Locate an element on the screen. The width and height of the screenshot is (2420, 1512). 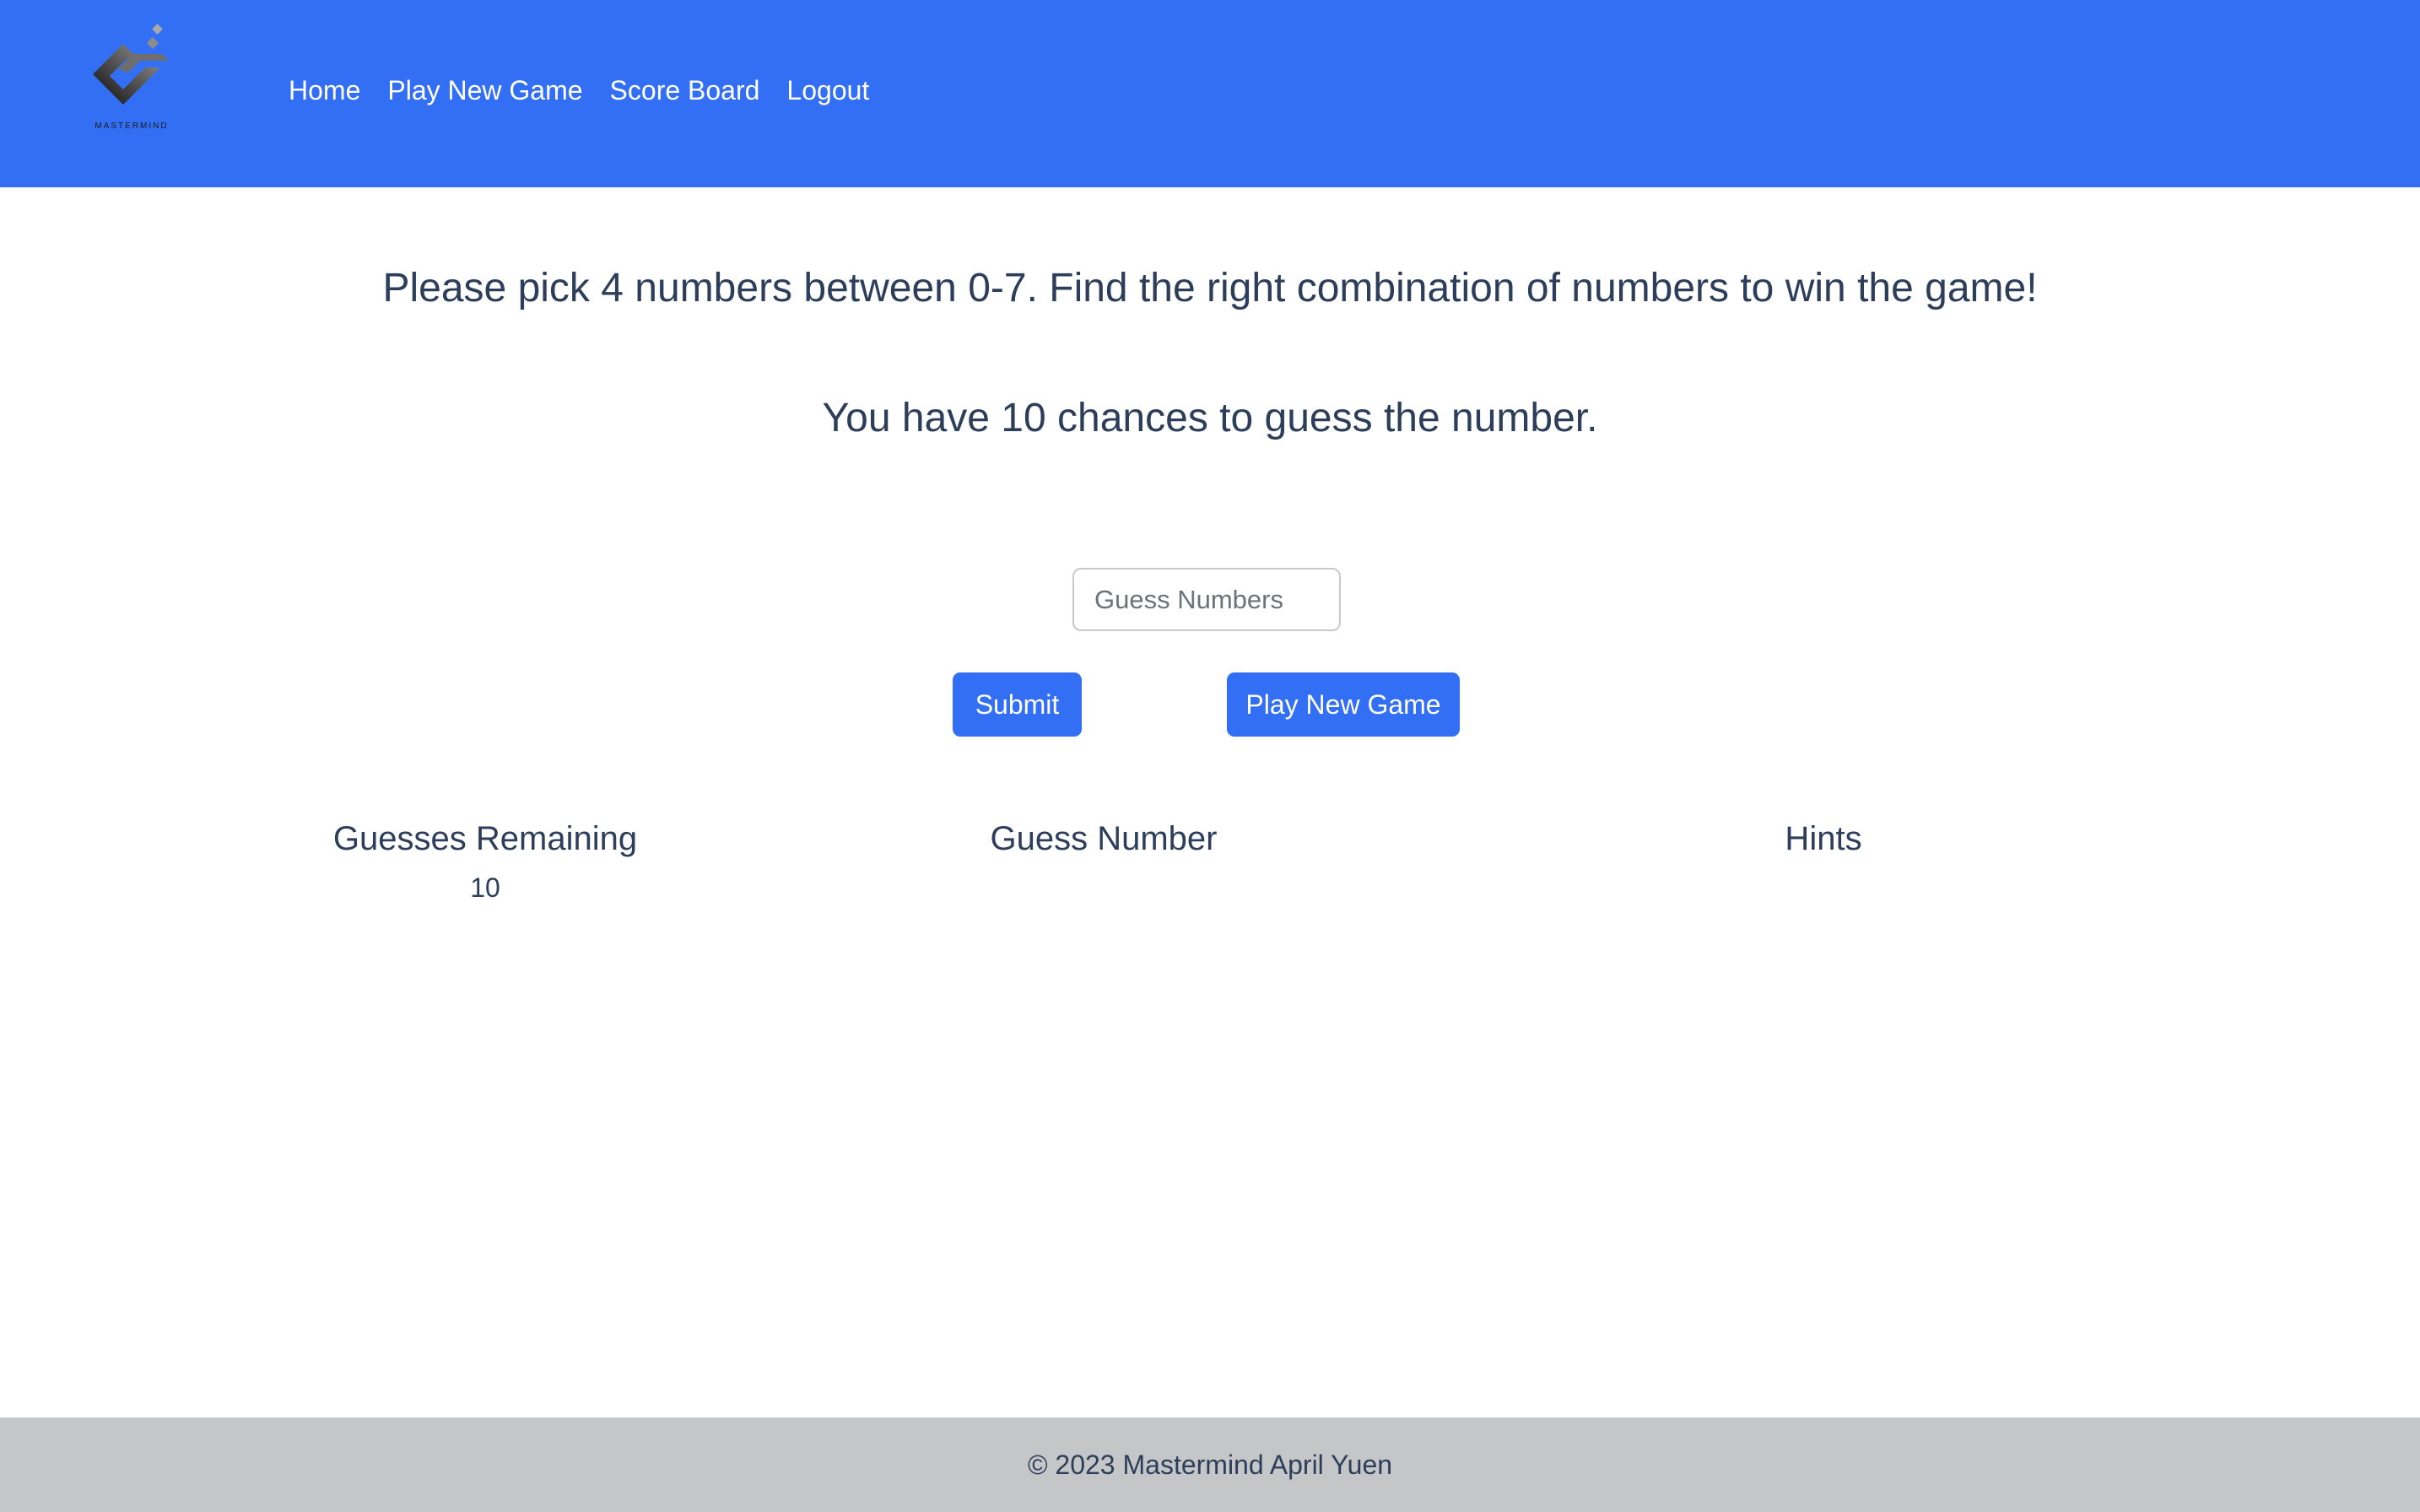
submit-button: Submit is located at coordinates (1017, 704).